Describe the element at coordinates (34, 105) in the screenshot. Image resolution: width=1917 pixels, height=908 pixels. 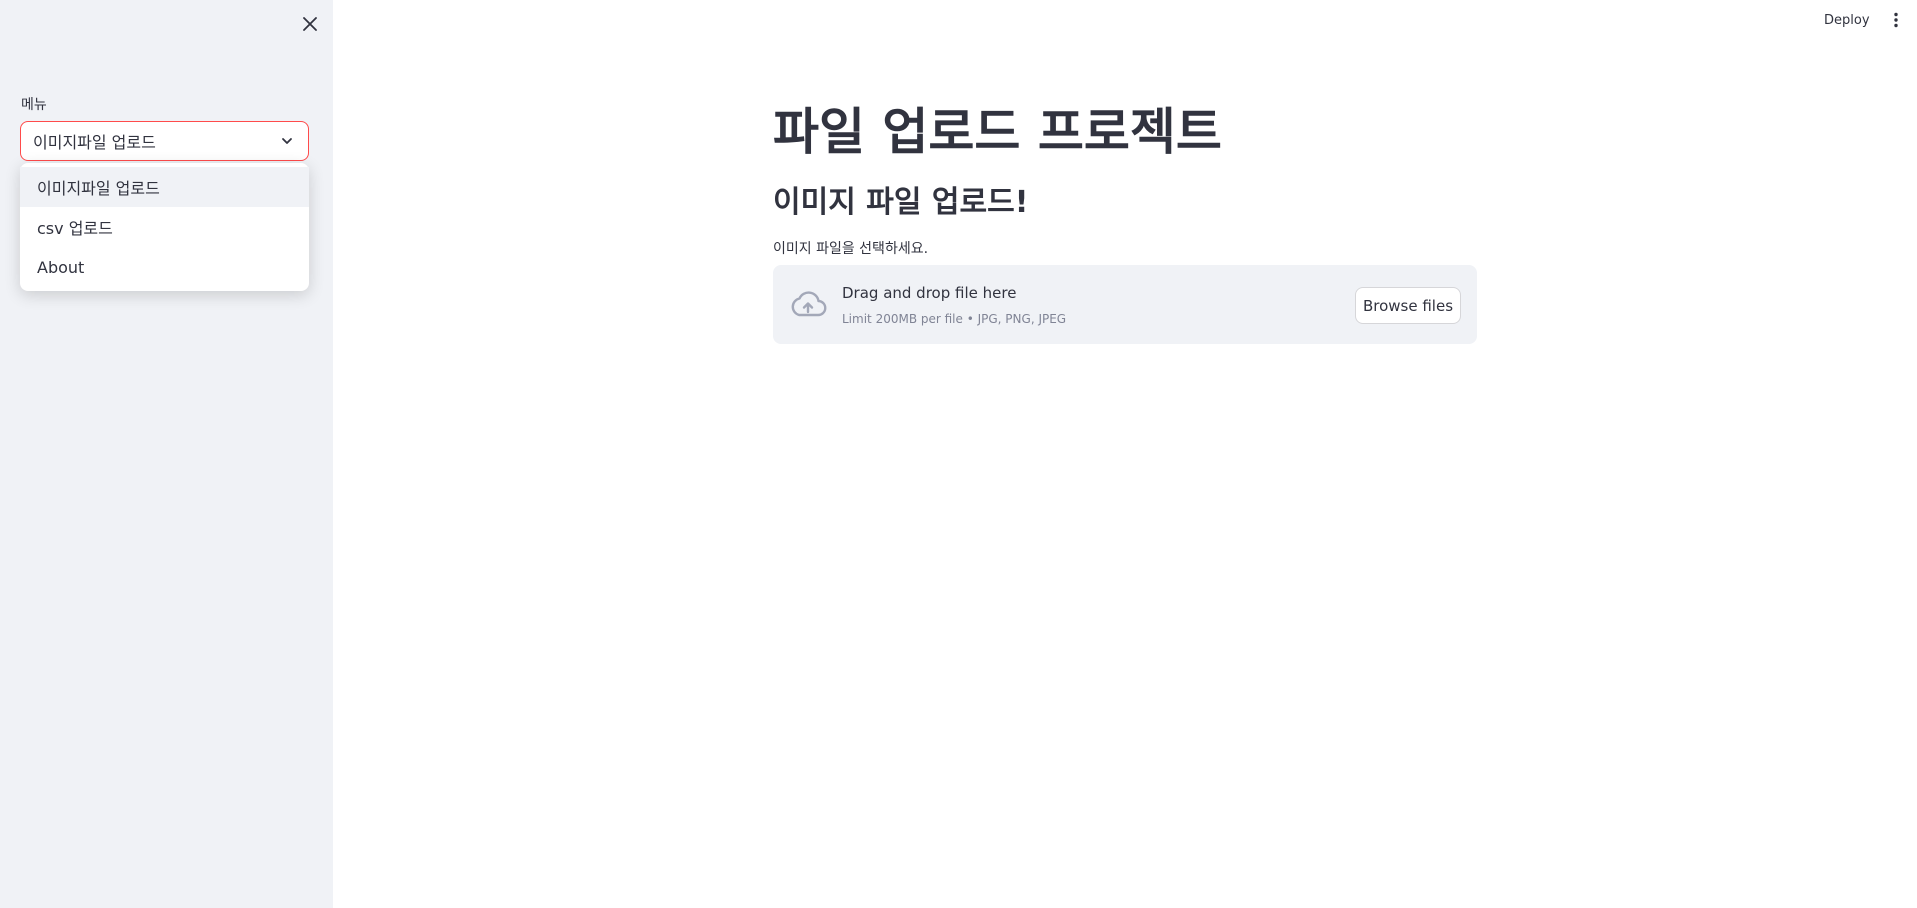
I see `menu-select-label: 메뉴` at that location.